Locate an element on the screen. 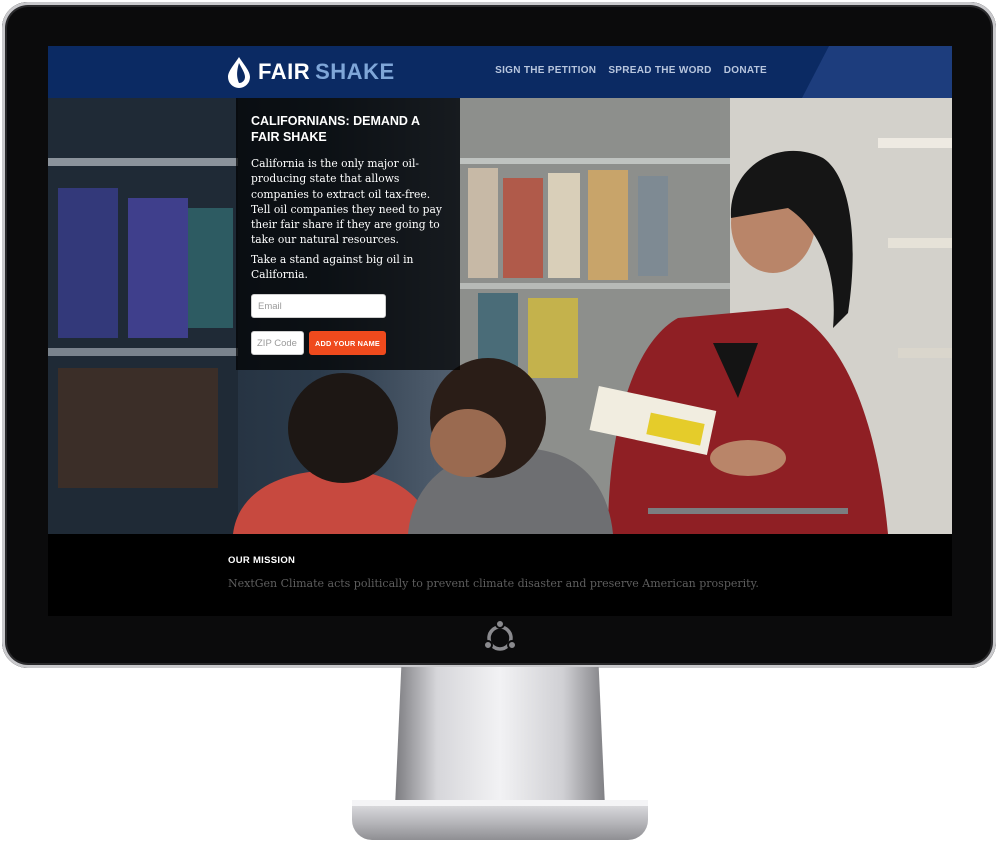  ubuntu-logo-icon is located at coordinates (500, 635).